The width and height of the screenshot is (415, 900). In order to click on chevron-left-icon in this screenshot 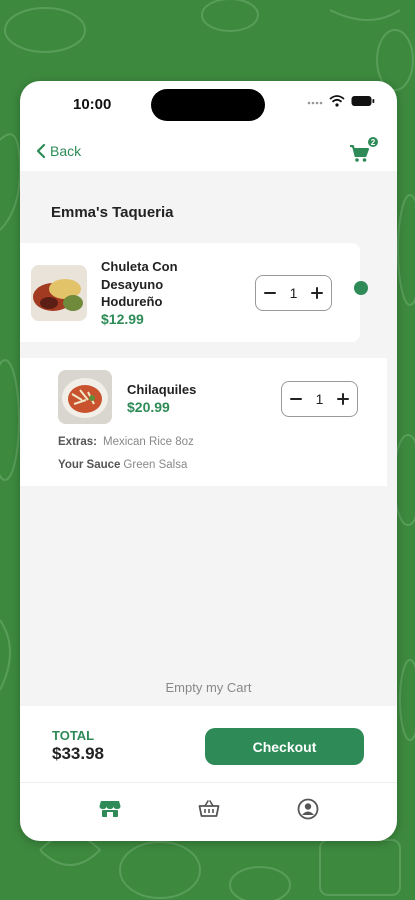, I will do `click(41, 151)`.